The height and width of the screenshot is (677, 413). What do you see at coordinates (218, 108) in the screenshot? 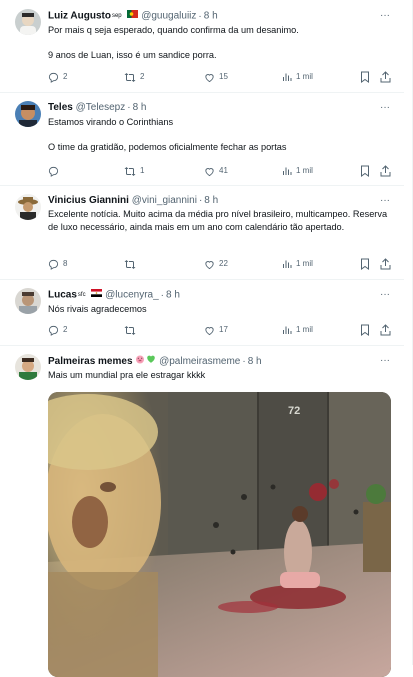
I see `tweet-header: Teles @Telesepz · 8 h` at bounding box center [218, 108].